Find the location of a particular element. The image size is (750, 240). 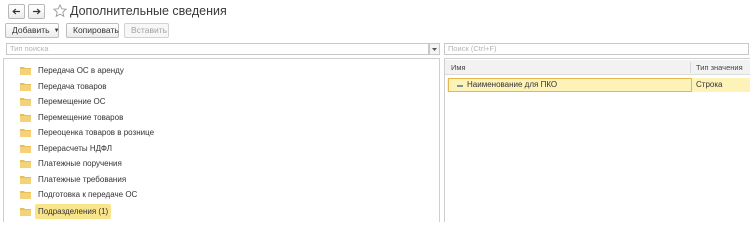

add-button: Добавить ▼ is located at coordinates (32, 30).